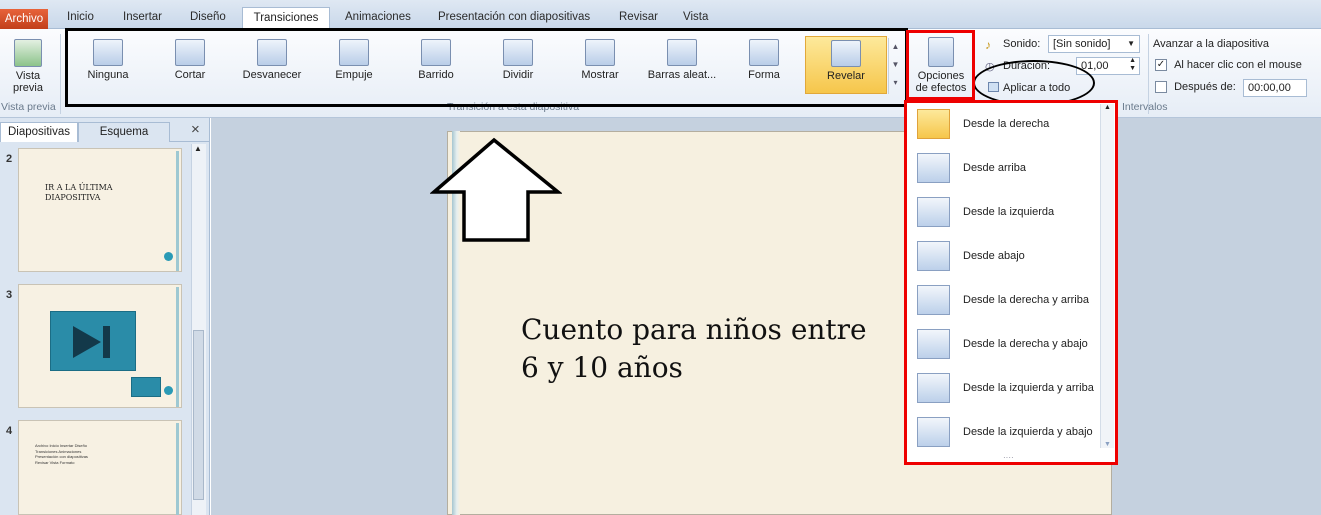 The image size is (1321, 515). Describe the element at coordinates (24, 19) in the screenshot. I see `tab-file: Archivo` at that location.